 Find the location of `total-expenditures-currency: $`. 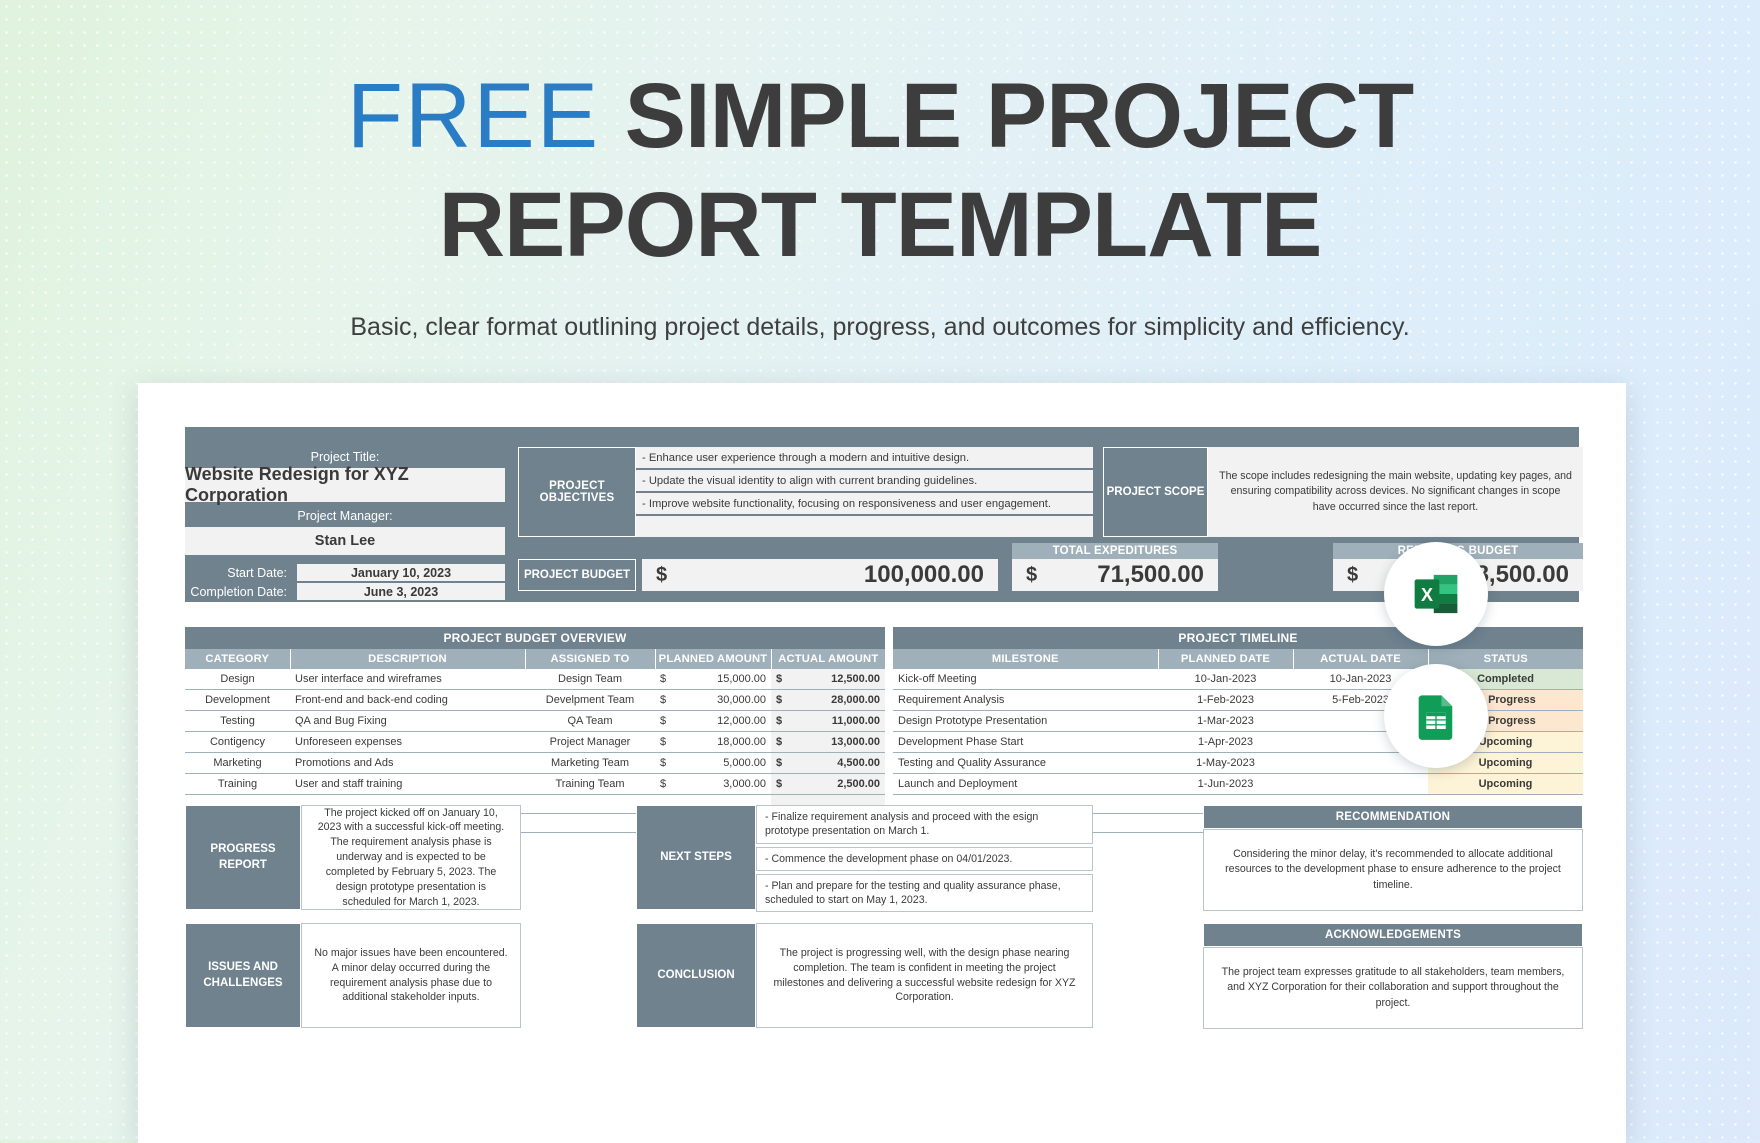

total-expenditures-currency: $ is located at coordinates (1032, 574).